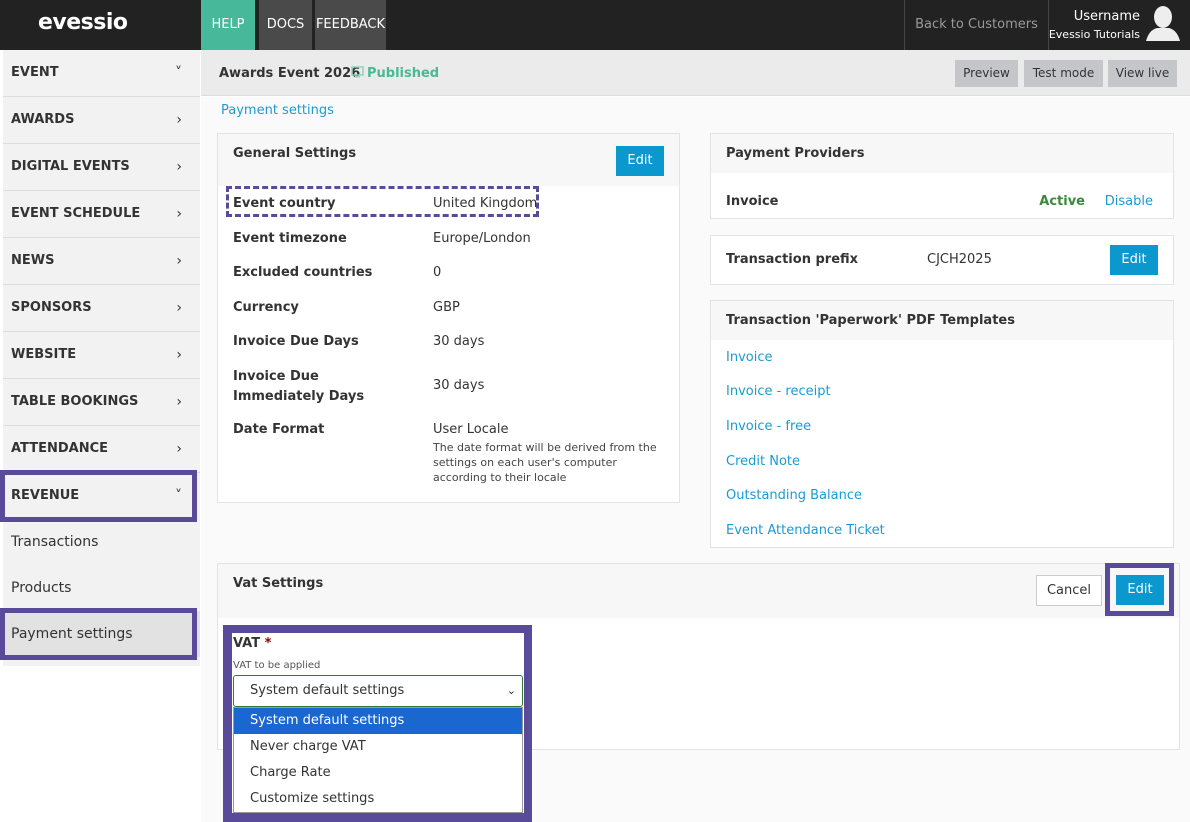 This screenshot has width=1190, height=822. What do you see at coordinates (378, 799) in the screenshot?
I see `option-customize-settings: Customize settings` at bounding box center [378, 799].